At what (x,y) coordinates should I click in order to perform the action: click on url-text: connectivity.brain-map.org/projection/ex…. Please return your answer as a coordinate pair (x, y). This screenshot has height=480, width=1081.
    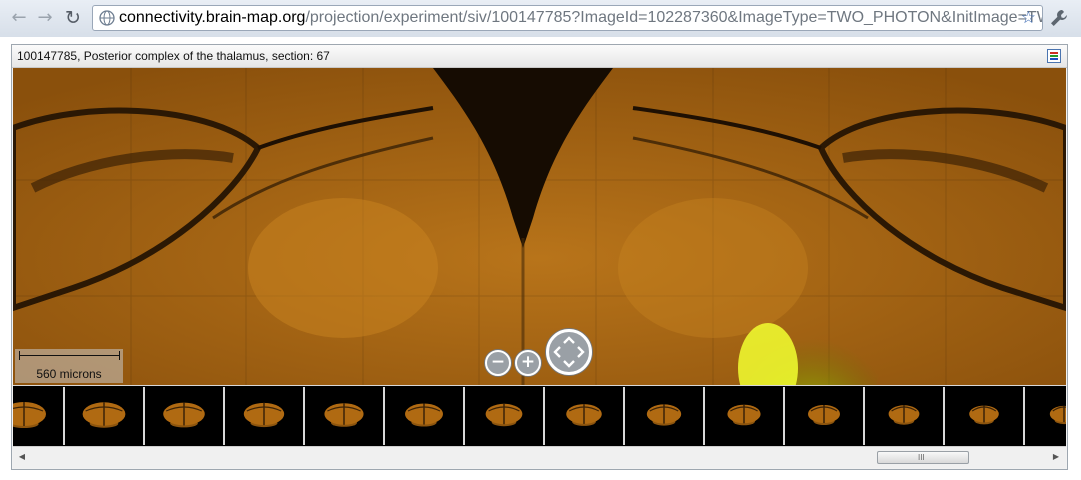
    Looking at the image, I should click on (581, 18).